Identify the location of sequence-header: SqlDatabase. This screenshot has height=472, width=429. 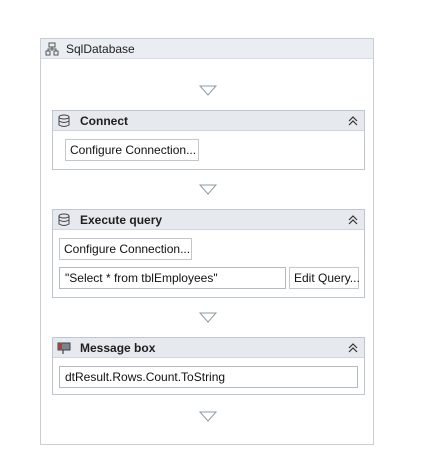
(207, 49).